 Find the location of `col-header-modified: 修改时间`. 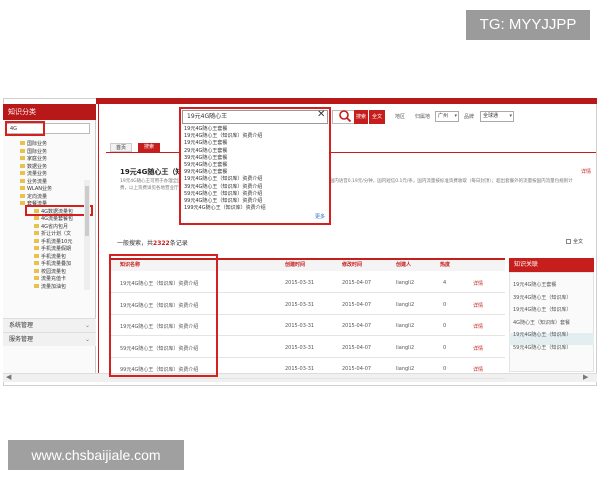

col-header-modified: 修改时间 is located at coordinates (352, 264).